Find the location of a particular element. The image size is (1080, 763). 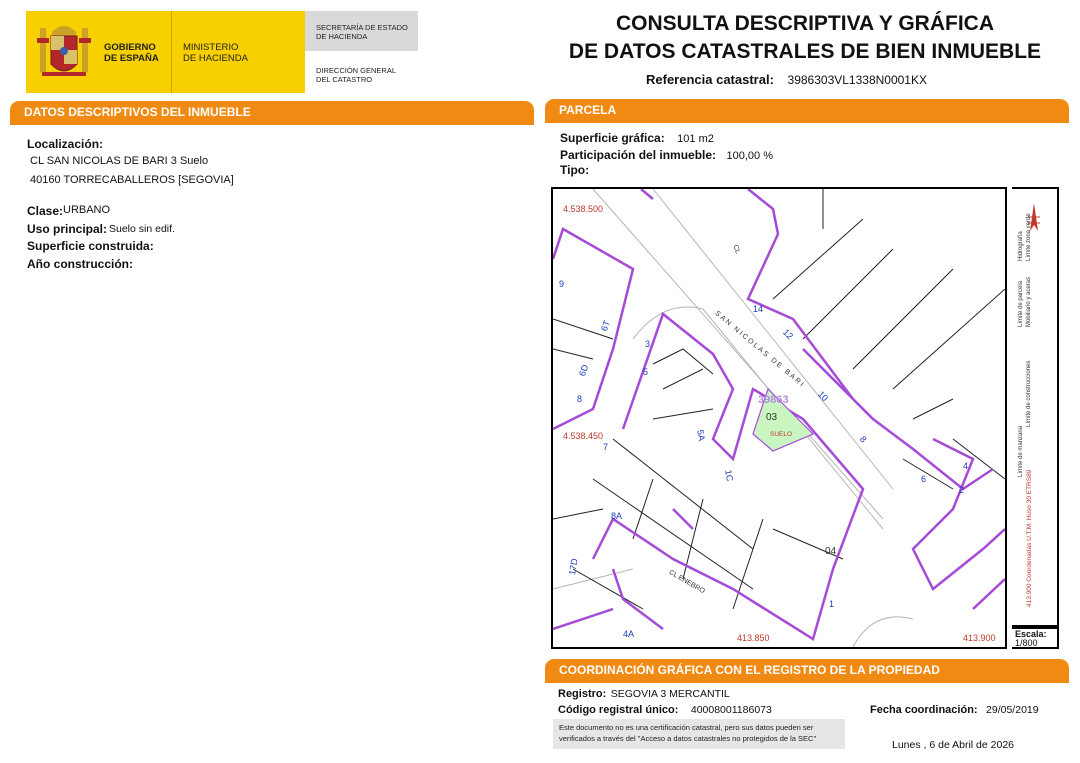

scale-box: Escala: 1/800 is located at coordinates (1035, 638).